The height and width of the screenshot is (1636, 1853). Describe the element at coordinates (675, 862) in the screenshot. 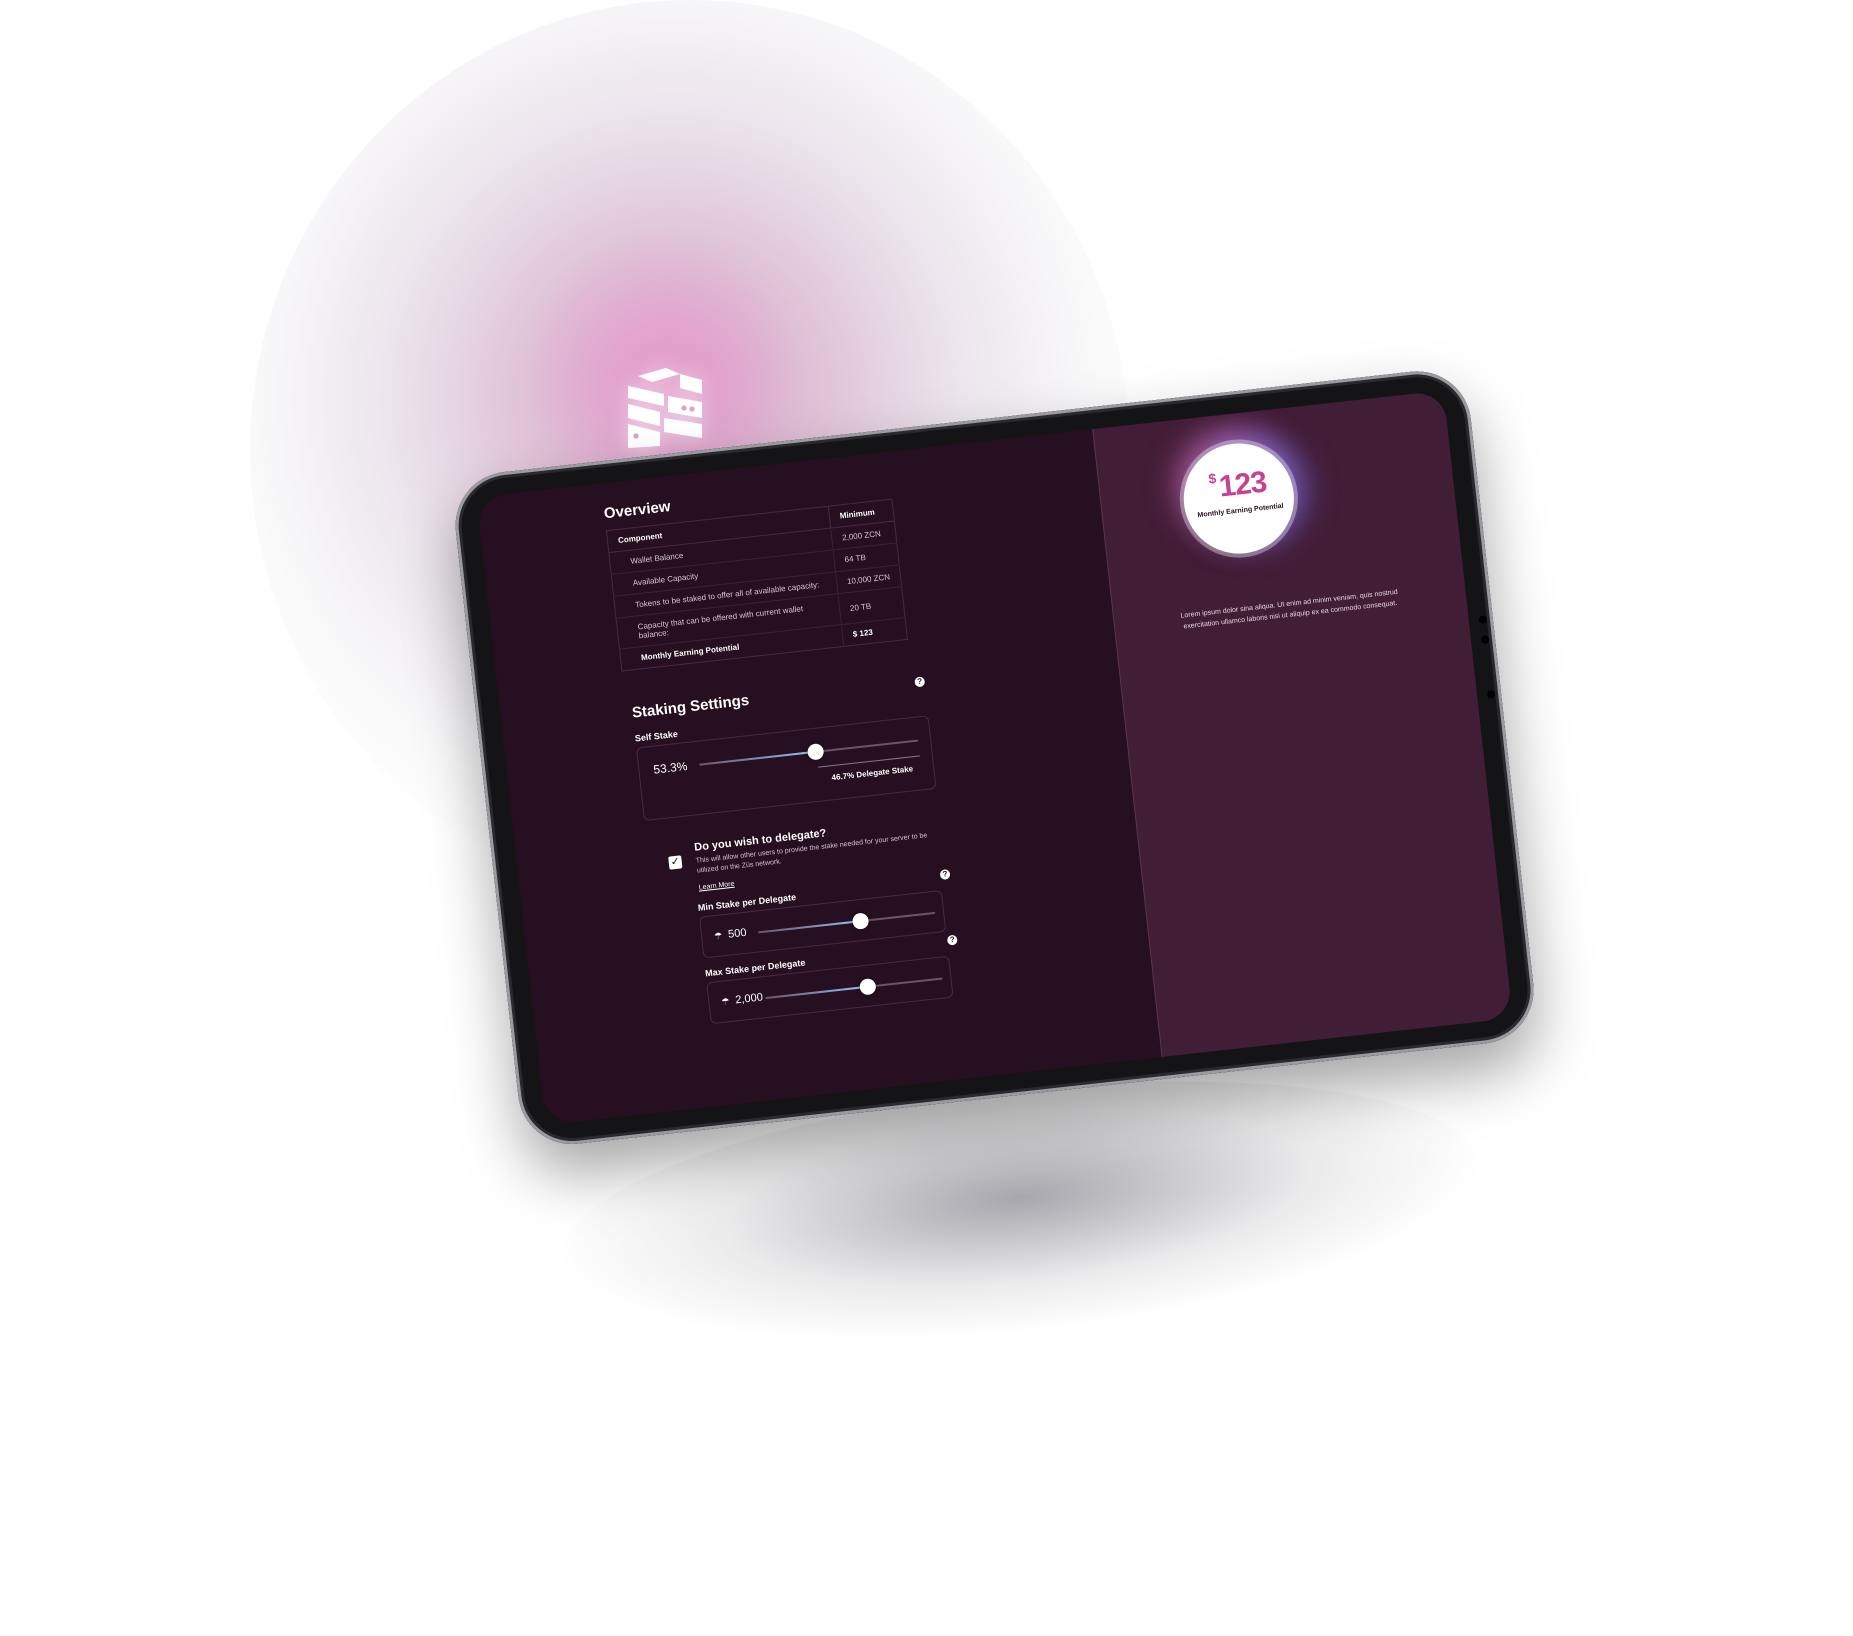

I see `delegate-checkbox: ✓` at that location.